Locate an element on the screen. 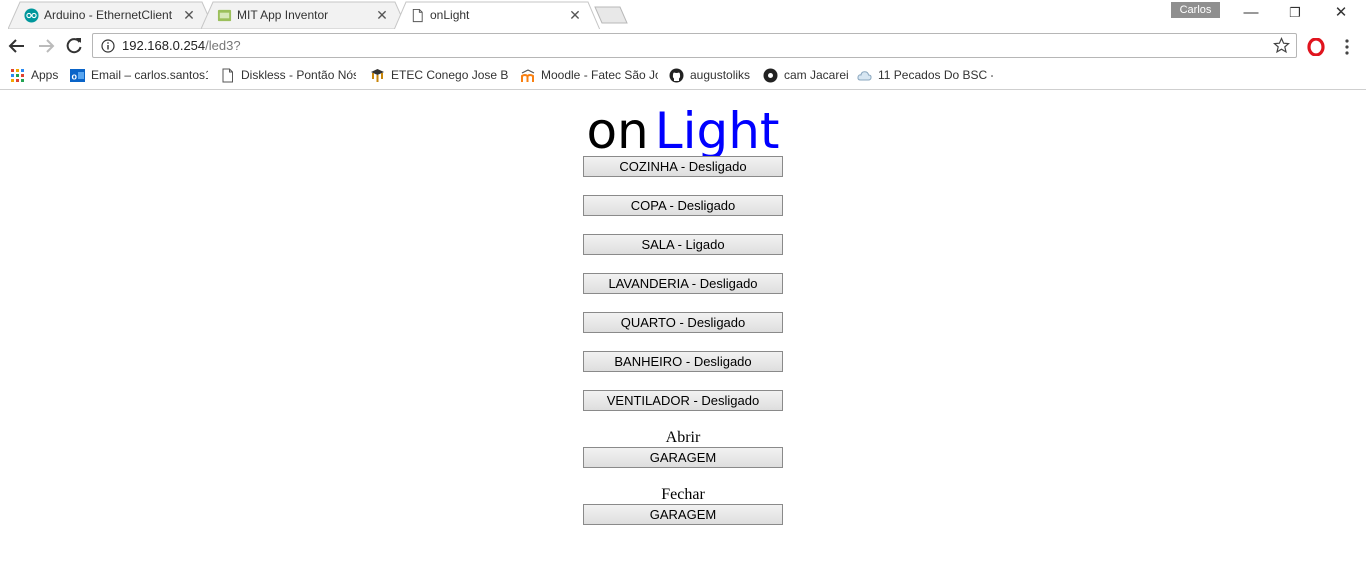 This screenshot has width=1366, height=566. bookmark-email: o Email – carlos.santos1 is located at coordinates (139, 75).